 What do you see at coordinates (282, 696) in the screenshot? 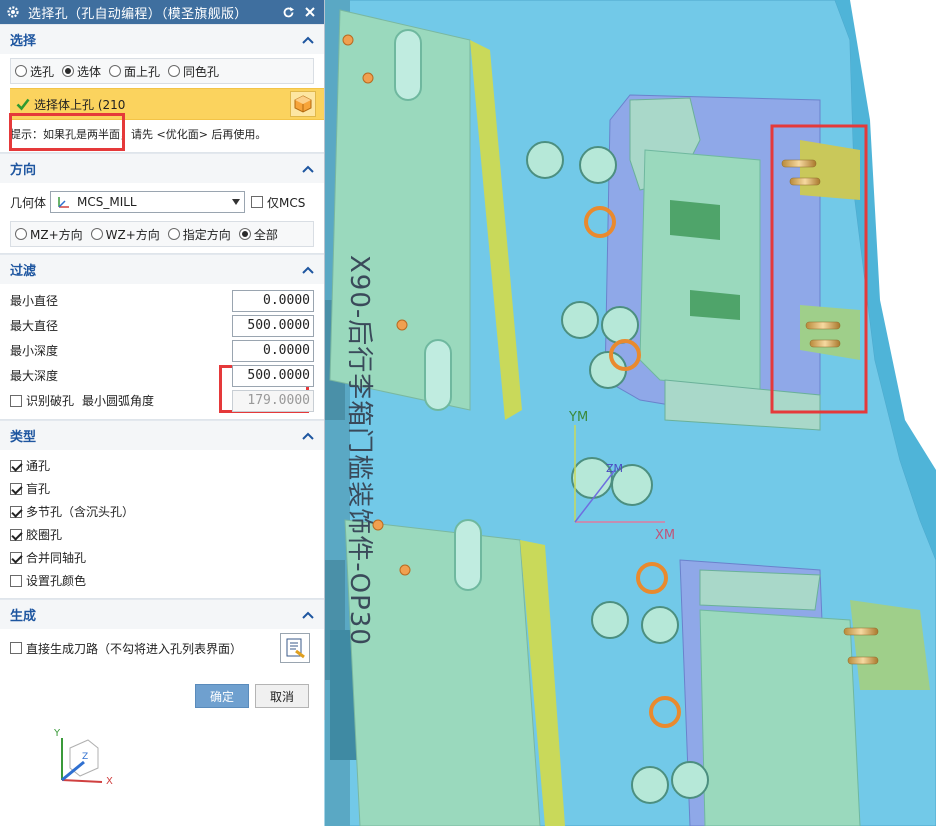
I see `cancel-button: 取消` at bounding box center [282, 696].